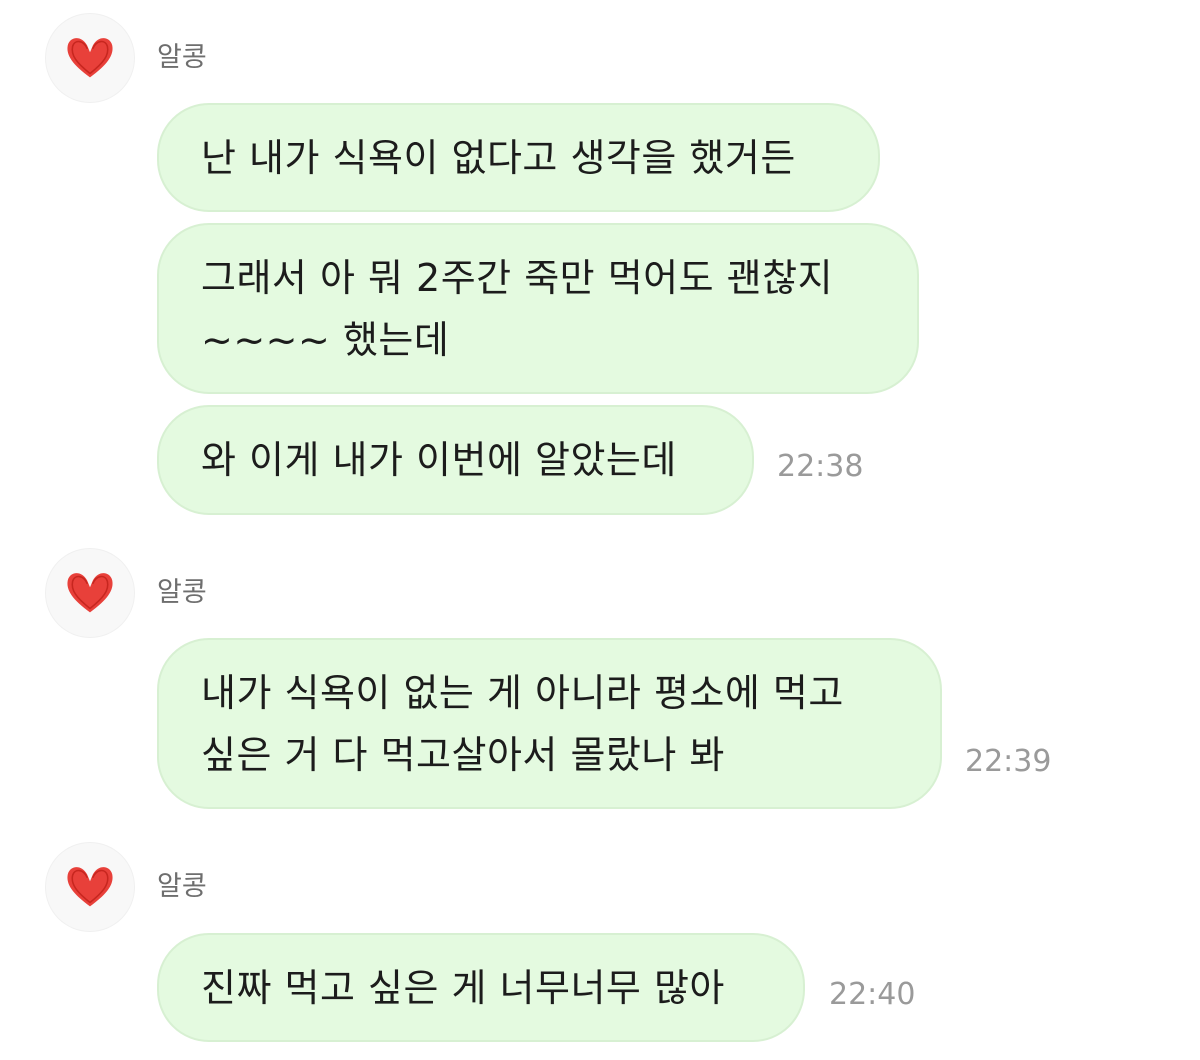 The image size is (1200, 1060). Describe the element at coordinates (439, 460) in the screenshot. I see `message-text: 와 이게 내가 이번에 알았는데` at that location.